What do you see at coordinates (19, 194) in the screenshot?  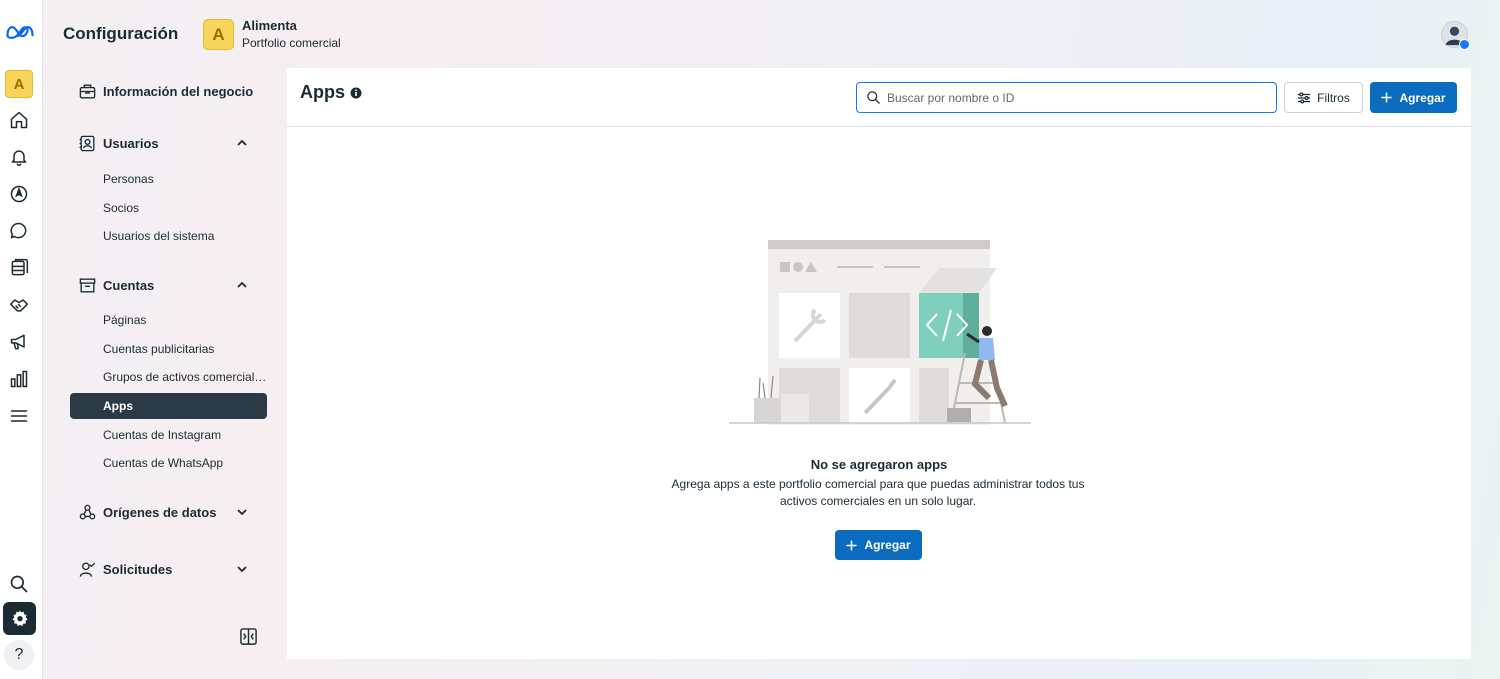 I see `compass-icon` at bounding box center [19, 194].